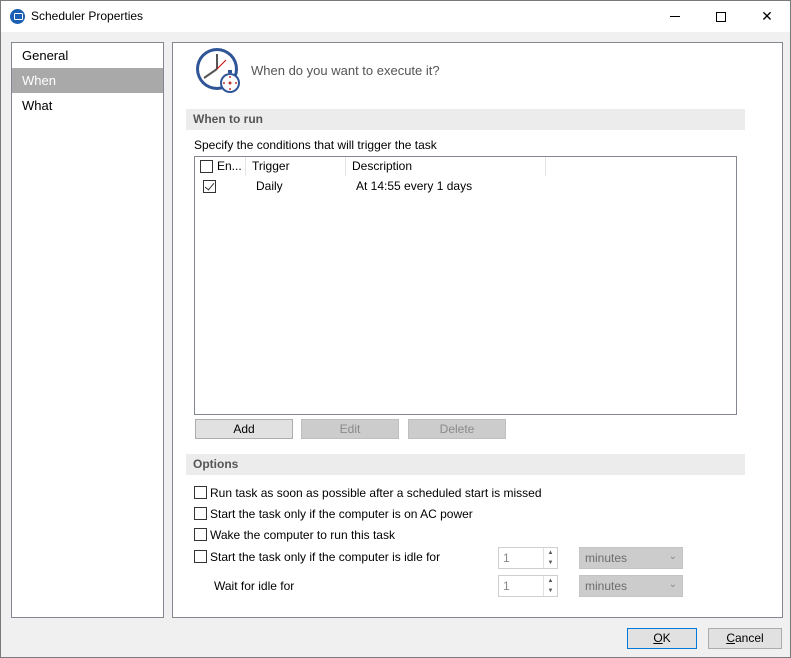  Describe the element at coordinates (465, 119) in the screenshot. I see `when-to-run-section-header: When to run` at that location.